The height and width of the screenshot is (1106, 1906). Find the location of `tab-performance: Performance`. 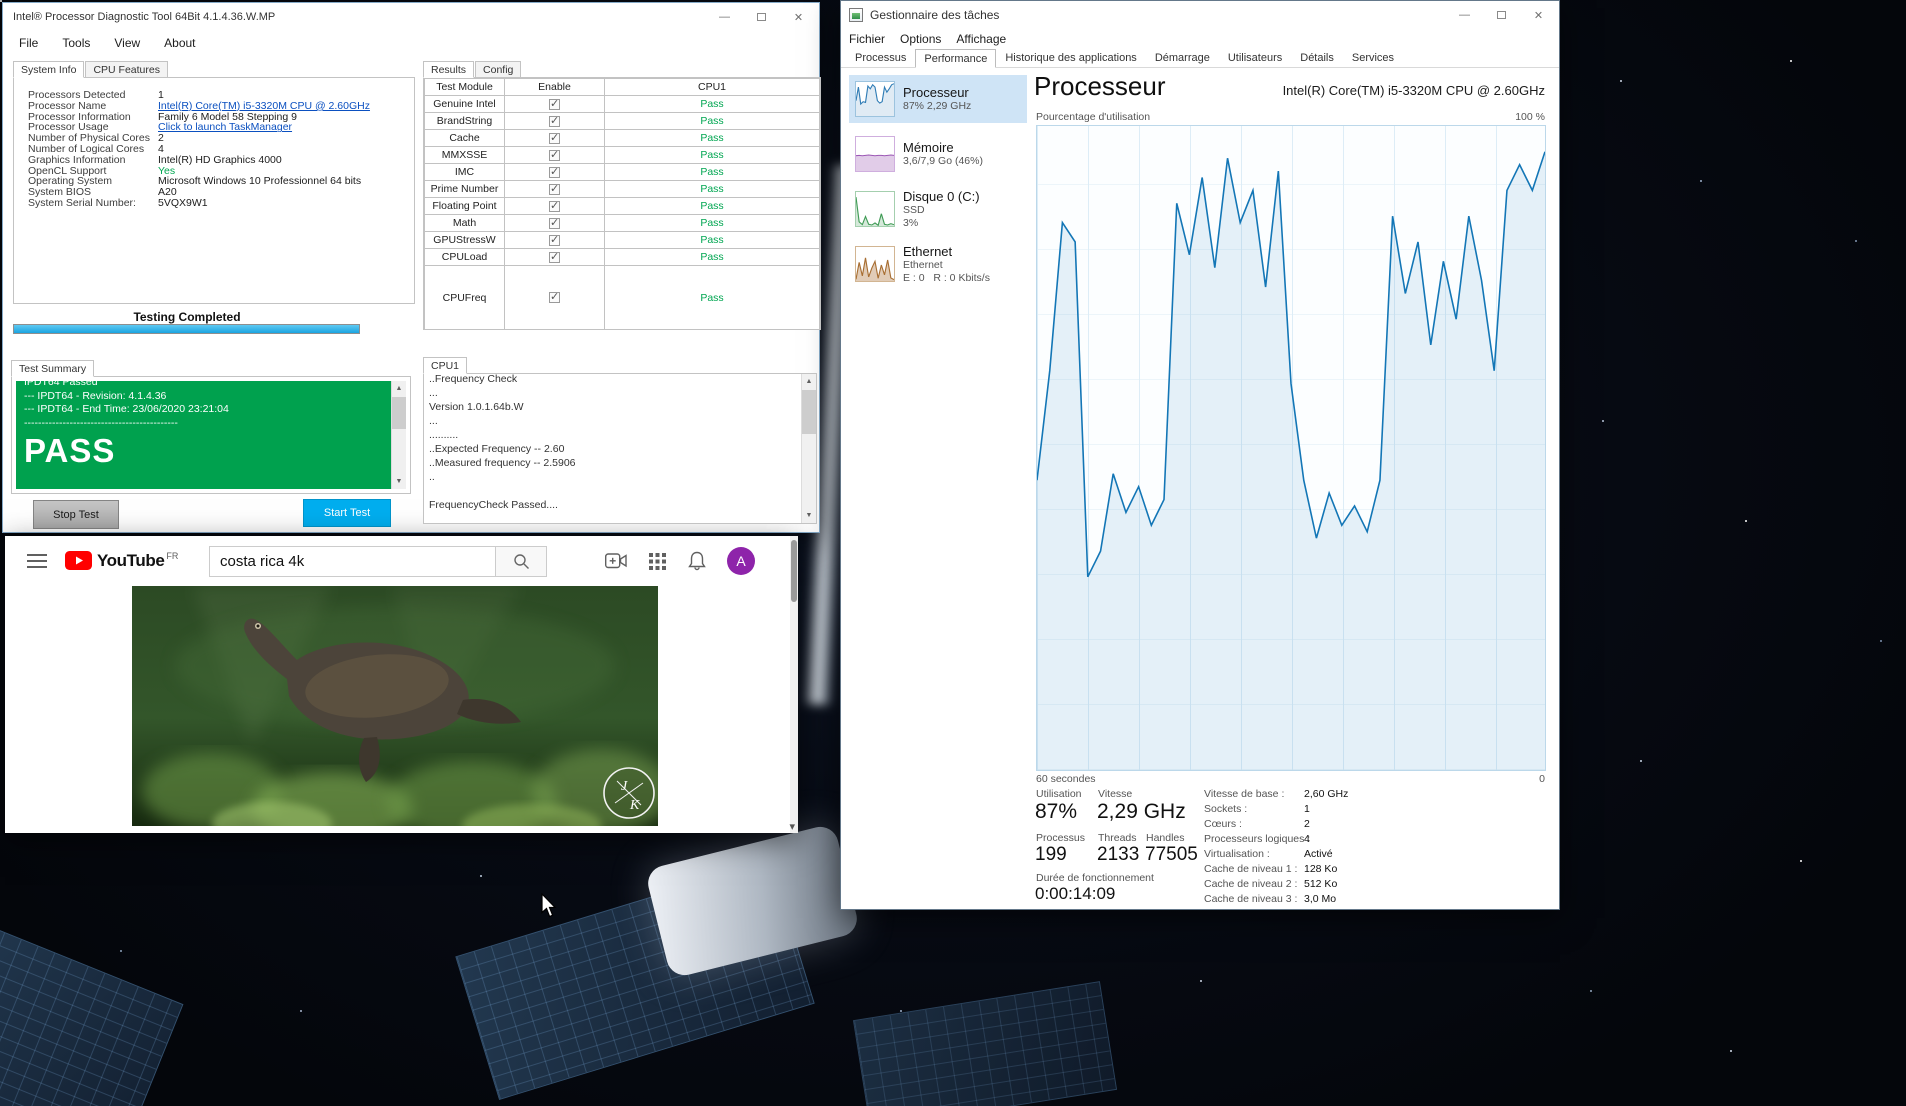

tab-performance: Performance is located at coordinates (956, 58).